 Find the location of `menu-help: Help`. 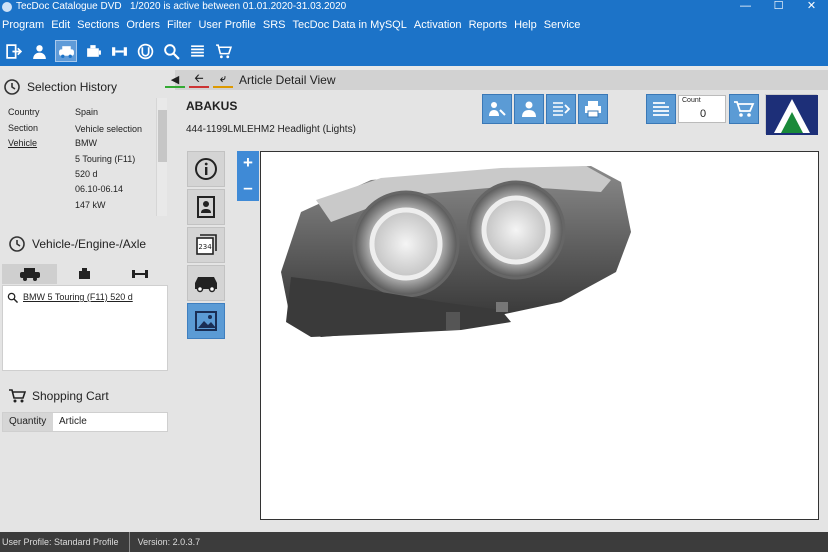

menu-help: Help is located at coordinates (527, 25).